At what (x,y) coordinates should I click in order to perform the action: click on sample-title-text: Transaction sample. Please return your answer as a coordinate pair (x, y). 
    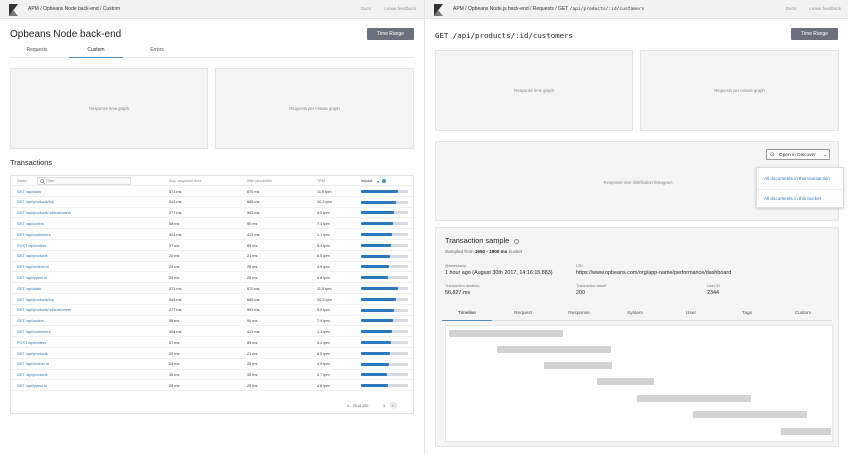
    Looking at the image, I should click on (477, 240).